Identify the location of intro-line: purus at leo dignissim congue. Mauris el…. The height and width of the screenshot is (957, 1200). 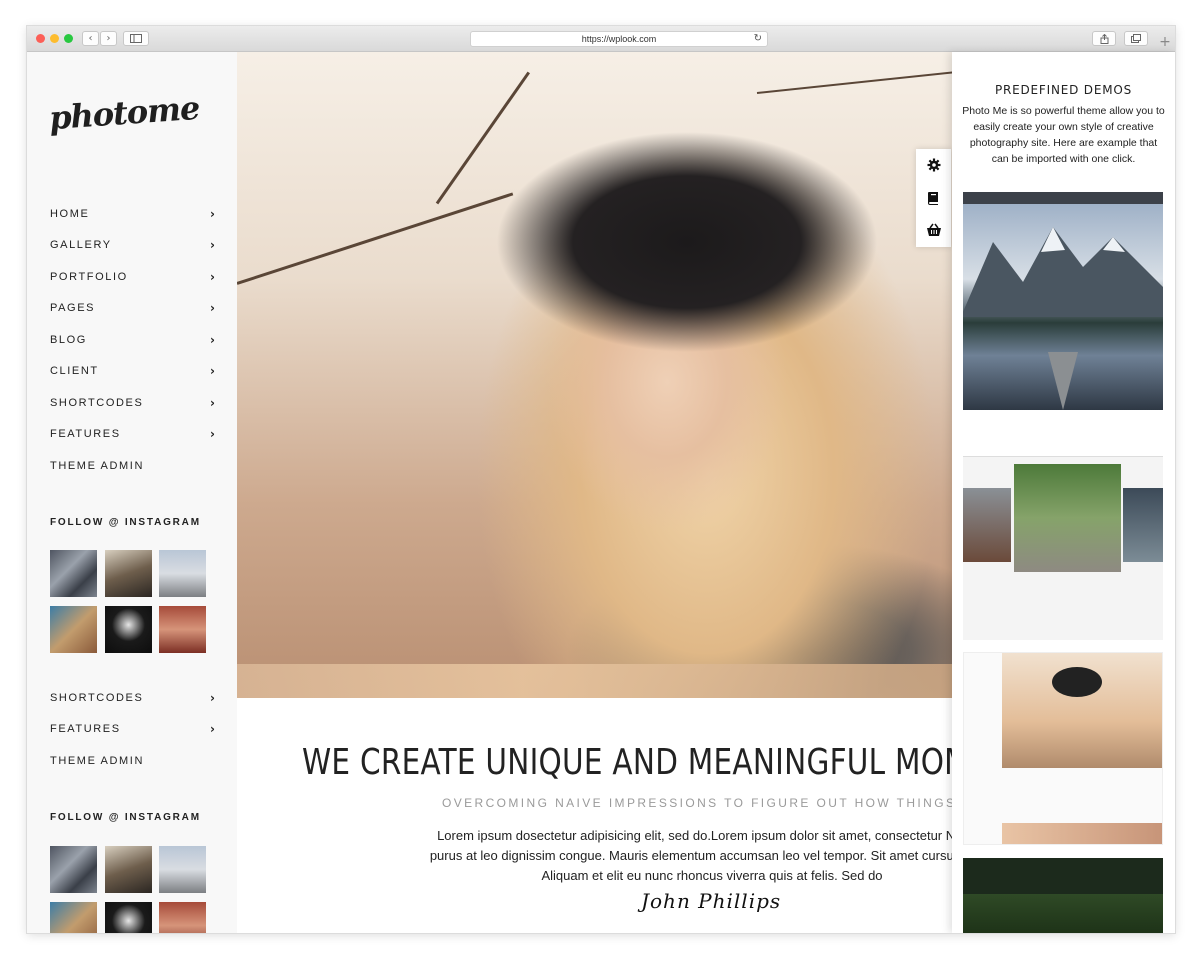
(712, 855).